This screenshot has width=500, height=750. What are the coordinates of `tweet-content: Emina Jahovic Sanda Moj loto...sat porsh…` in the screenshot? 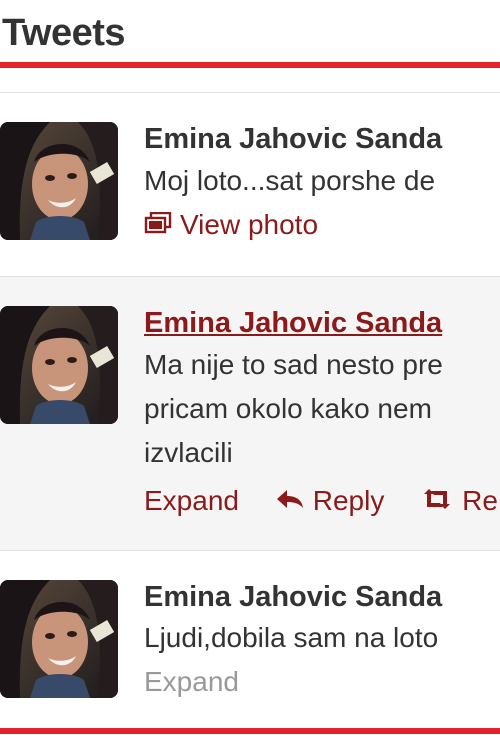 It's located at (322, 184).